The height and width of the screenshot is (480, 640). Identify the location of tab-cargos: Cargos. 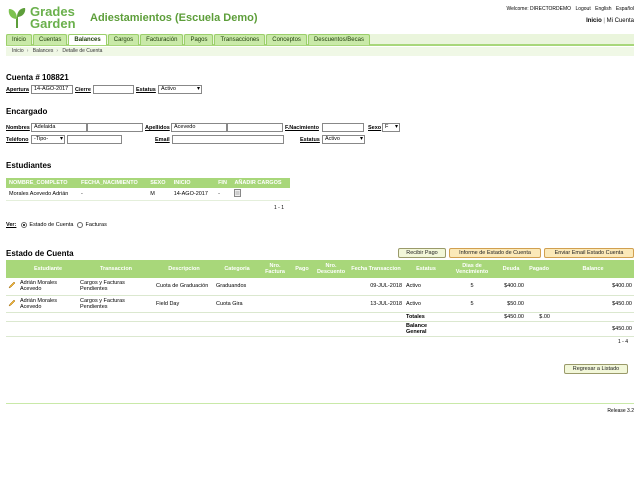
(123, 39).